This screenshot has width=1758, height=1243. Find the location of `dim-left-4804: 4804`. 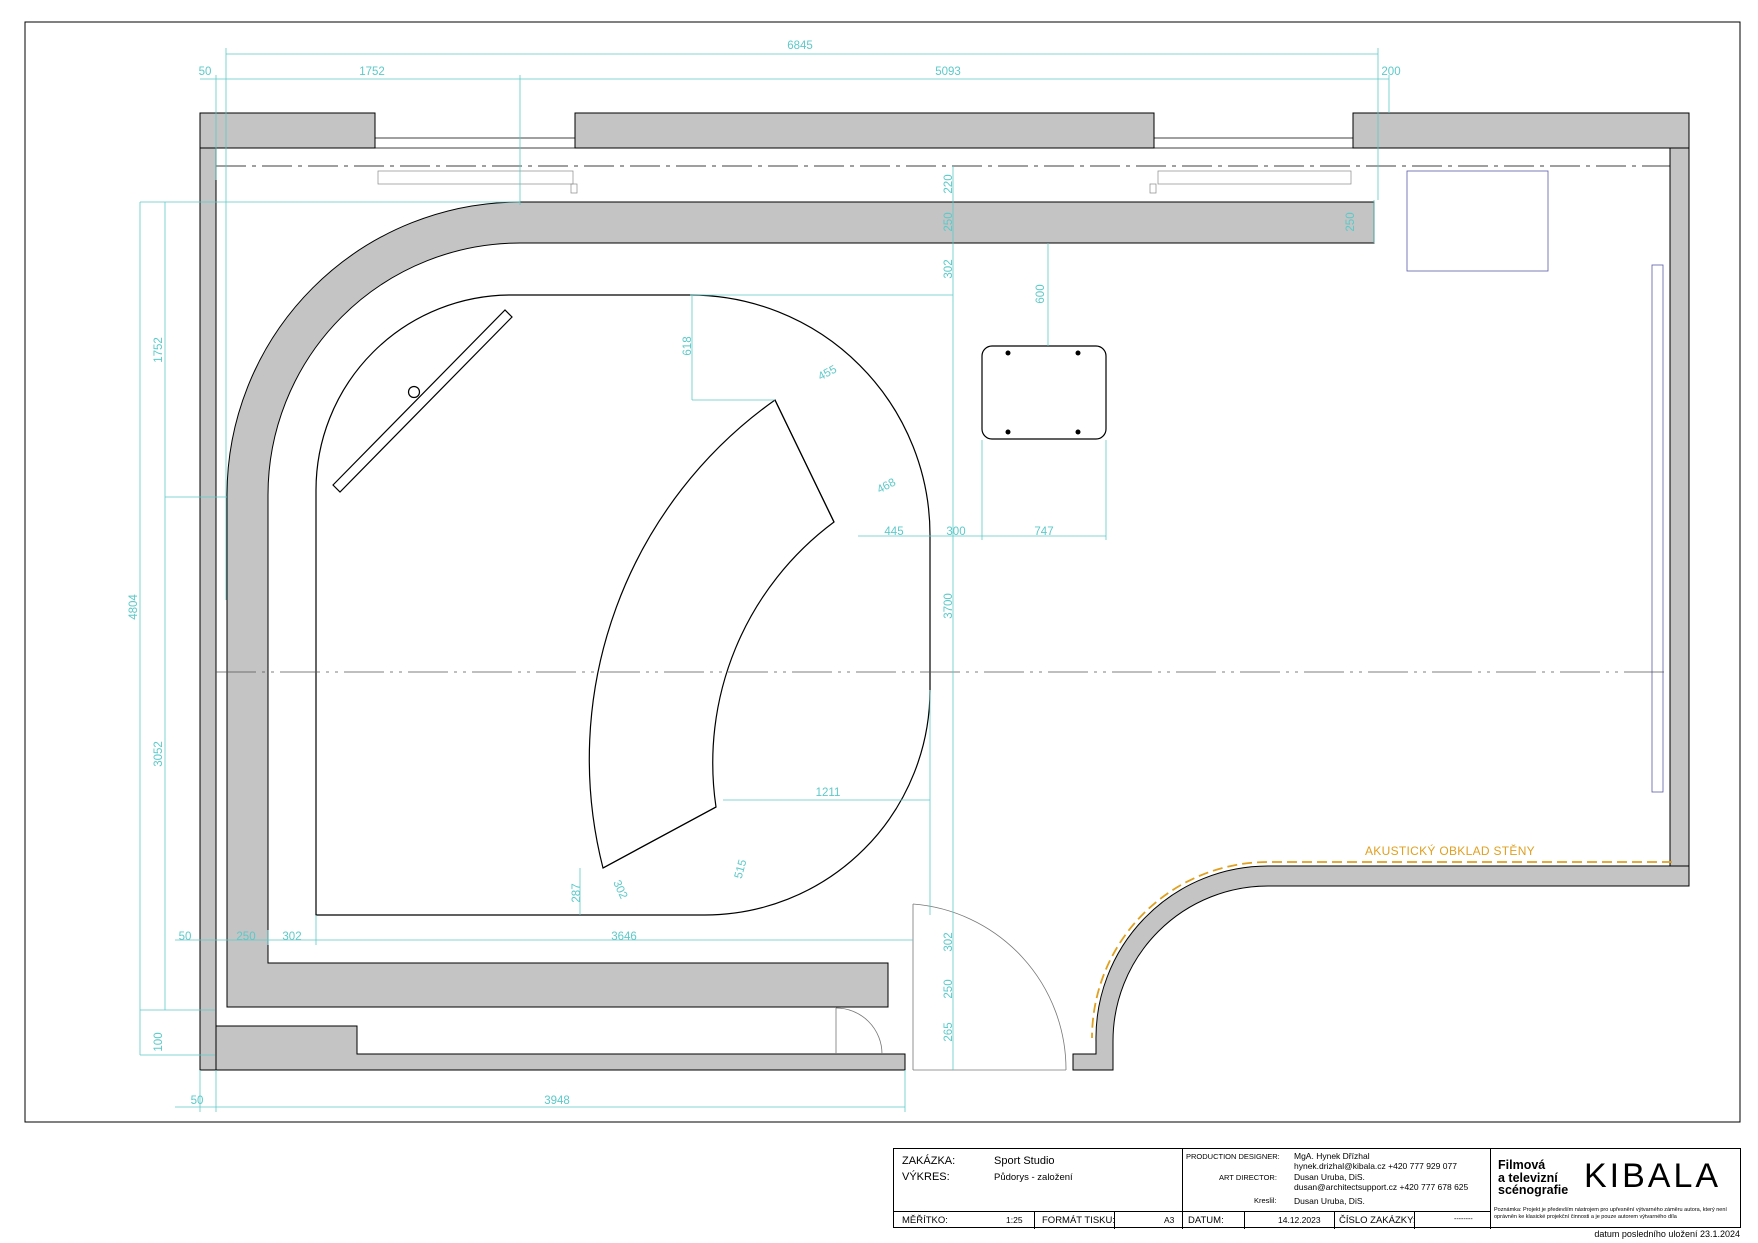

dim-left-4804: 4804 is located at coordinates (134, 607).